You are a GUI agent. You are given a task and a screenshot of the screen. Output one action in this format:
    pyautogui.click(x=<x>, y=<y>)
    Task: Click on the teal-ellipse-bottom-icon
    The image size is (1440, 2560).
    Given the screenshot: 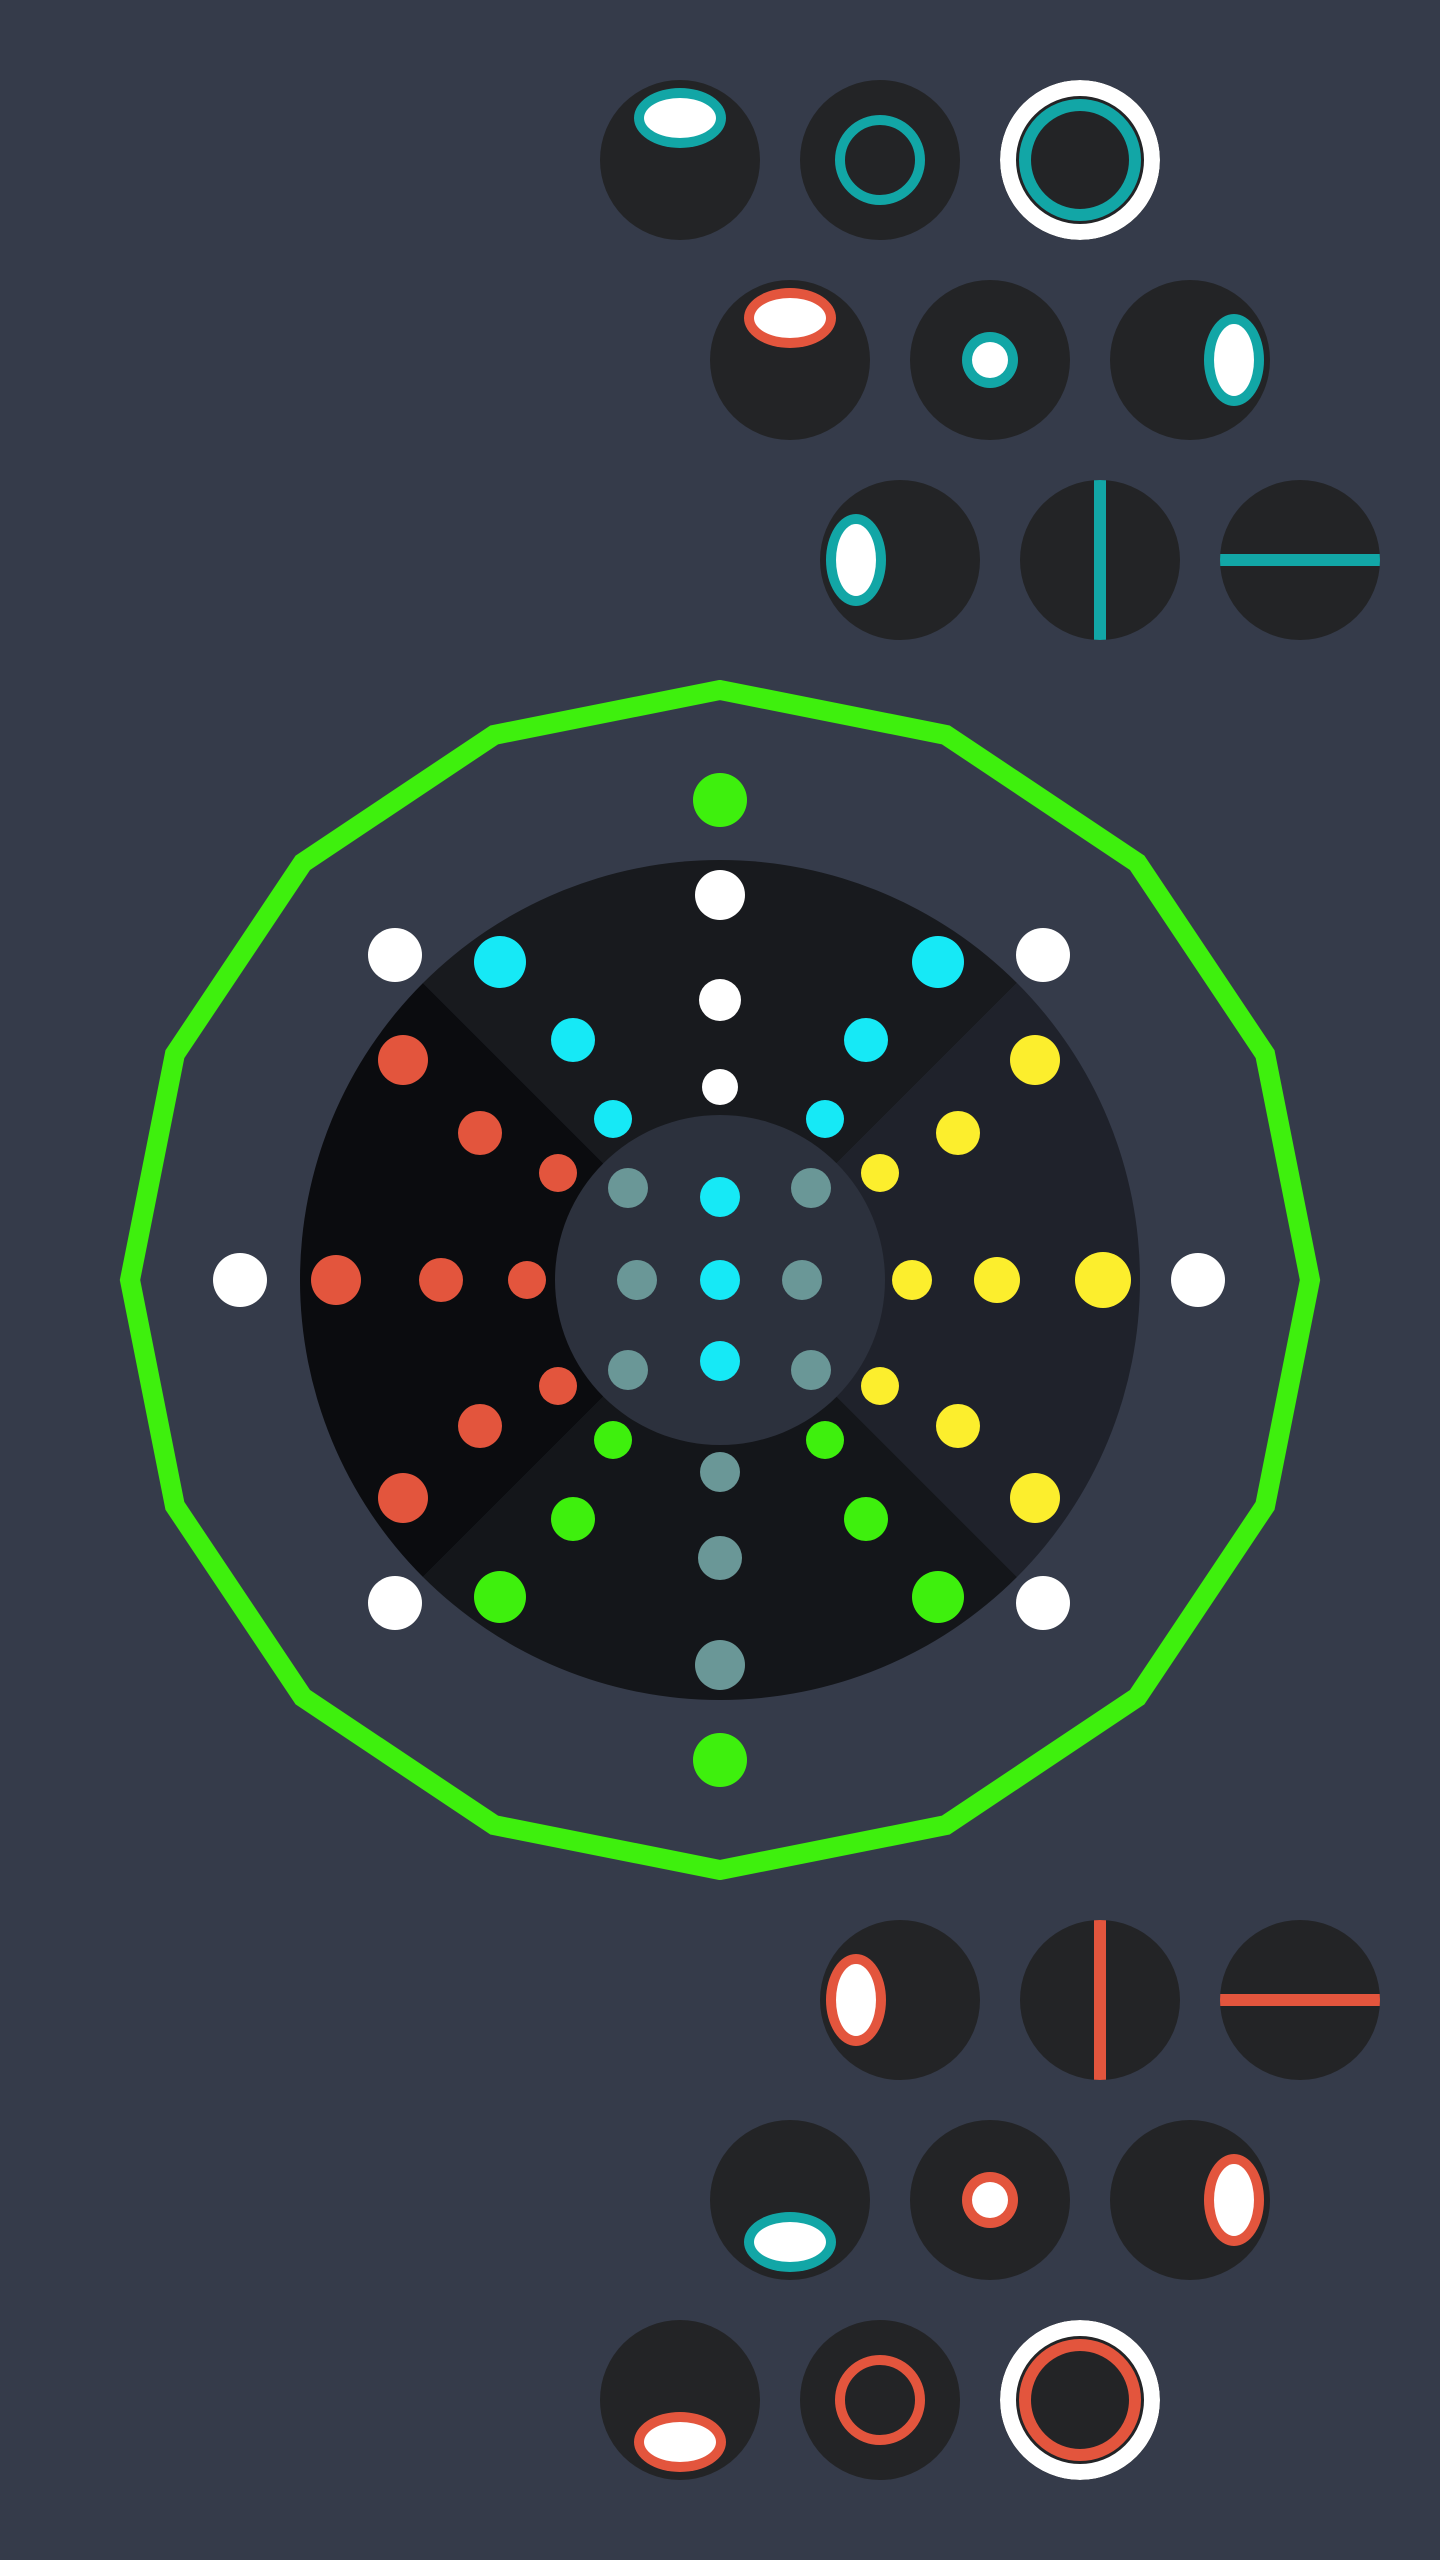 What is the action you would take?
    pyautogui.click(x=790, y=2242)
    